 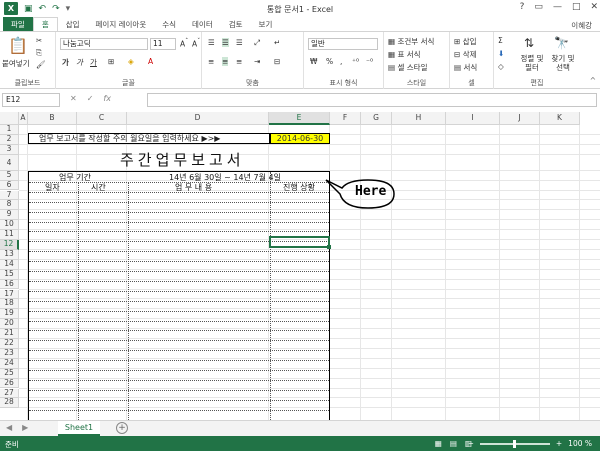 I want to click on number-format-select: 일반, so click(x=343, y=44).